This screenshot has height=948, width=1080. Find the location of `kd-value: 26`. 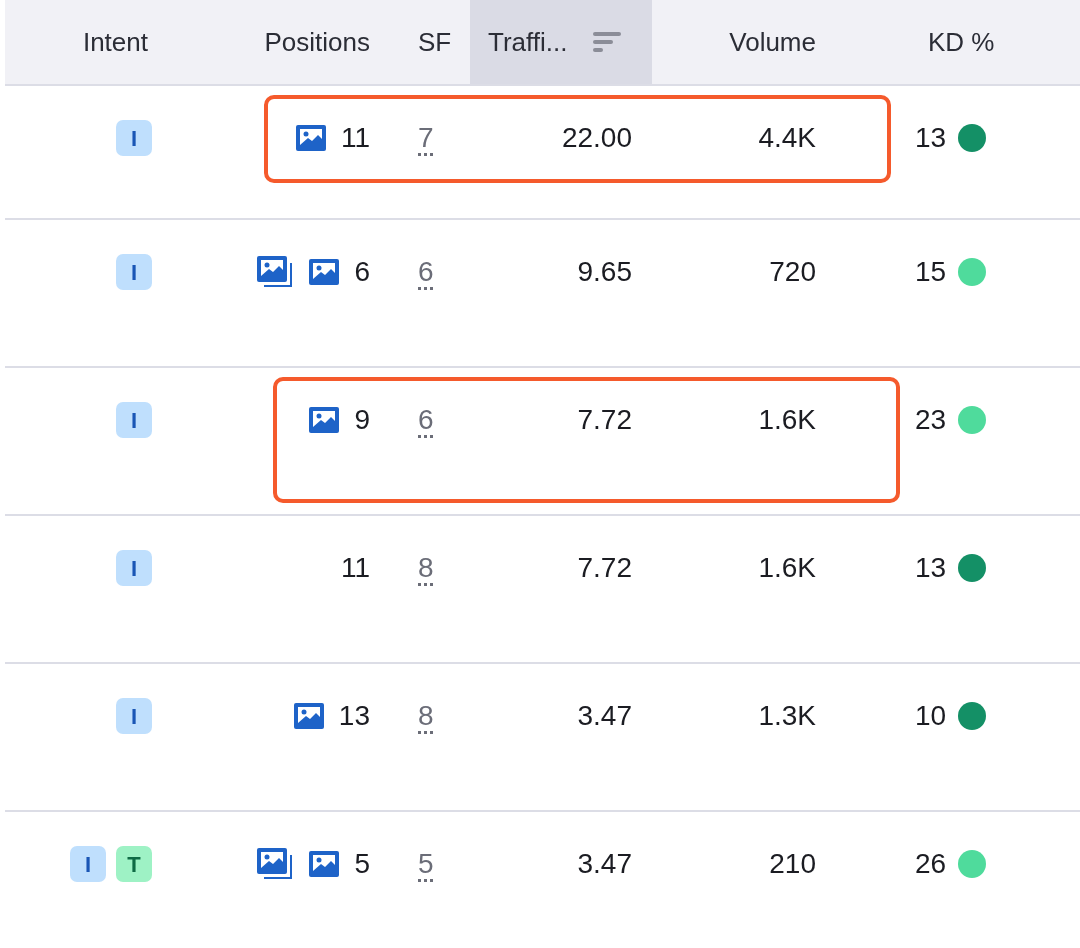

kd-value: 26 is located at coordinates (931, 864).